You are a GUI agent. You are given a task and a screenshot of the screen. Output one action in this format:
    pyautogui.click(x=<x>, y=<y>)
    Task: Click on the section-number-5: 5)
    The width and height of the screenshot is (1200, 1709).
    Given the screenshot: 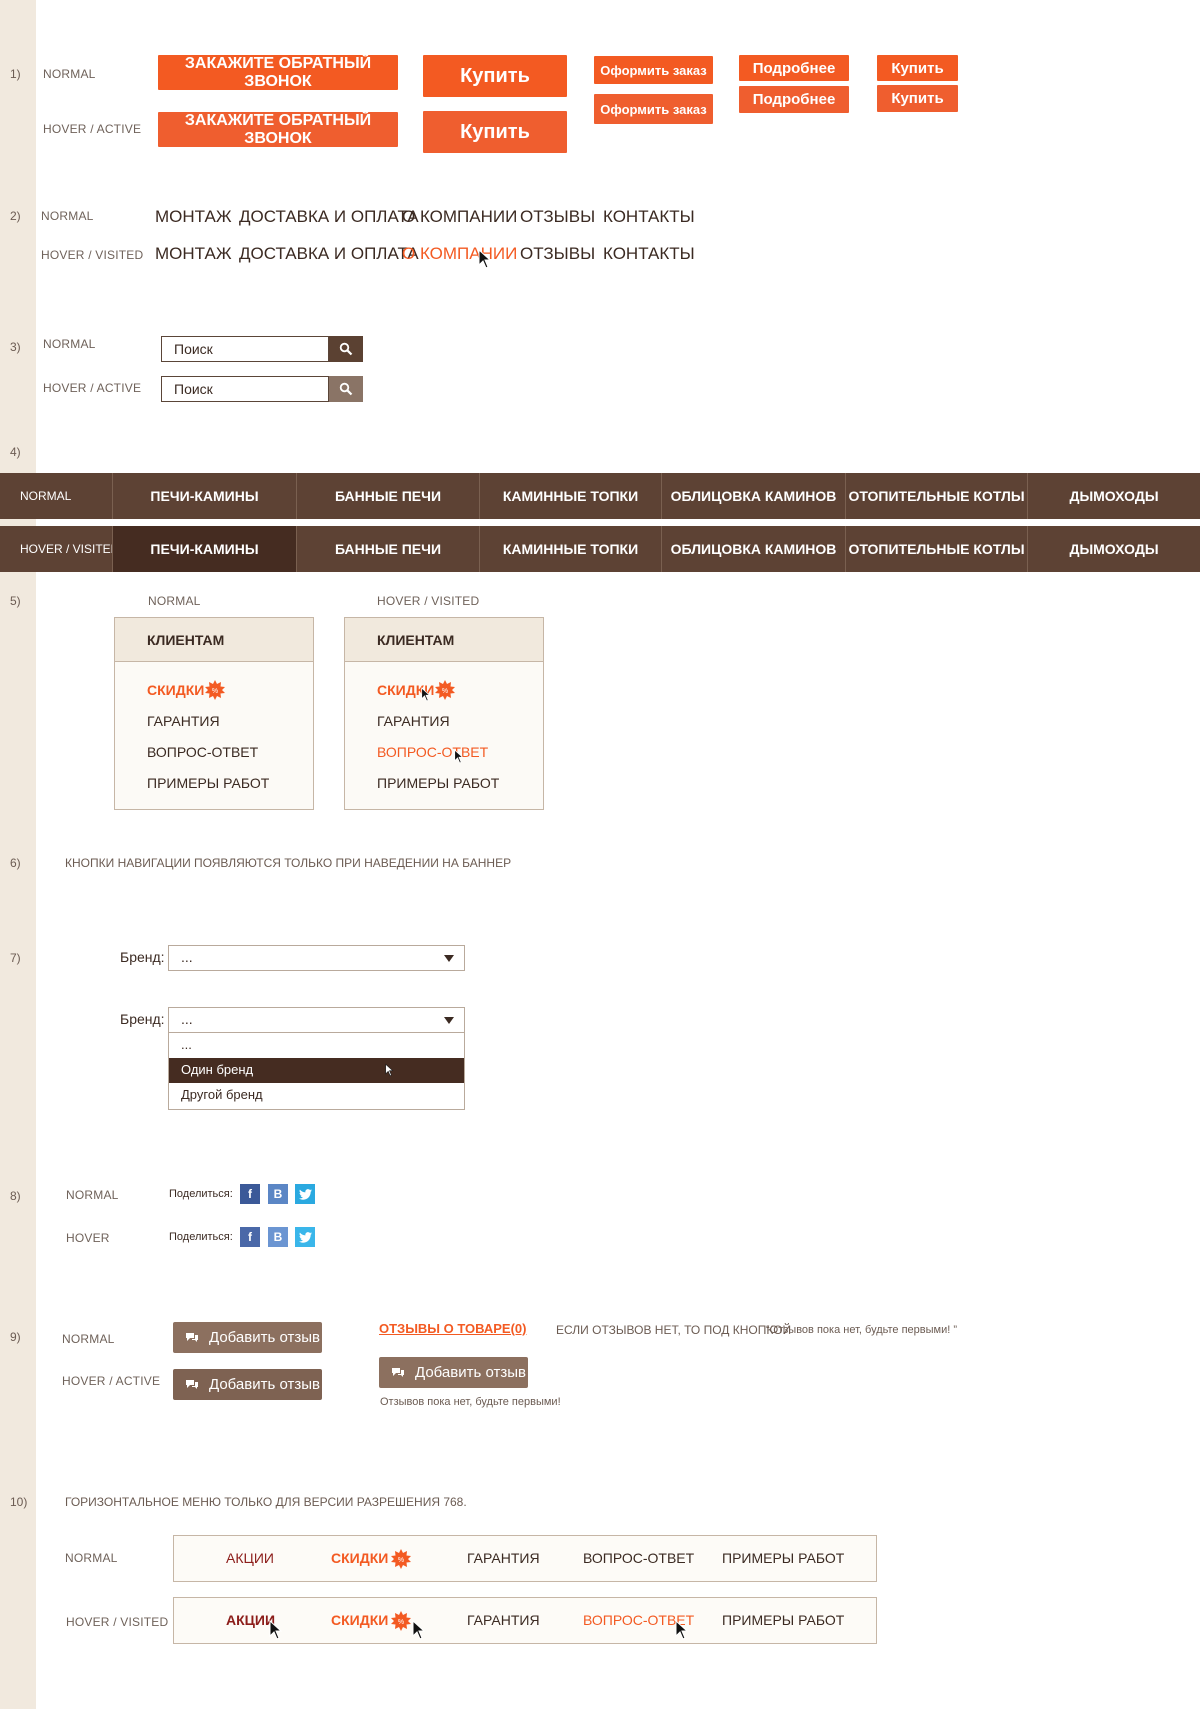 What is the action you would take?
    pyautogui.click(x=15, y=601)
    